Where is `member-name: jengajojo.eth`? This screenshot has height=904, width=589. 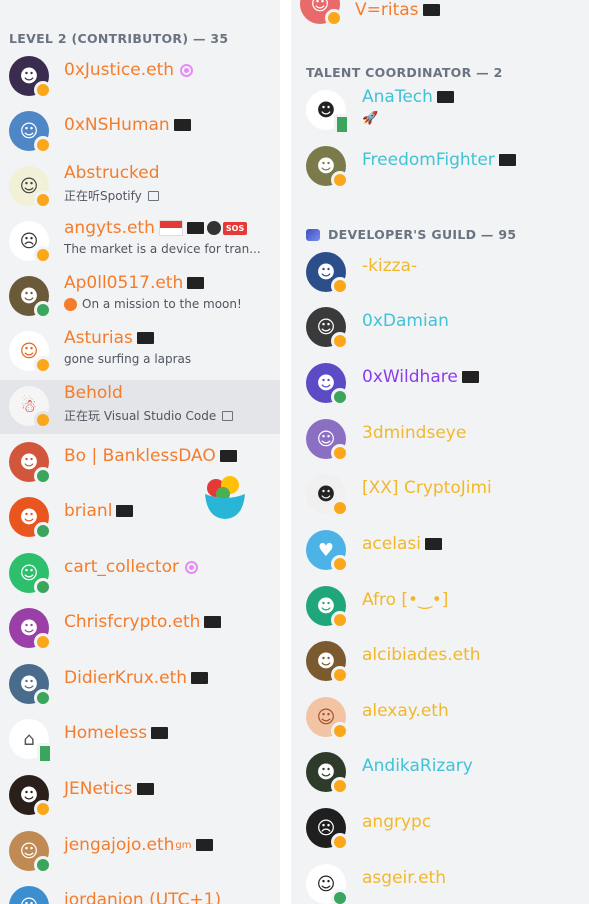
member-name: jengajojo.eth is located at coordinates (119, 845).